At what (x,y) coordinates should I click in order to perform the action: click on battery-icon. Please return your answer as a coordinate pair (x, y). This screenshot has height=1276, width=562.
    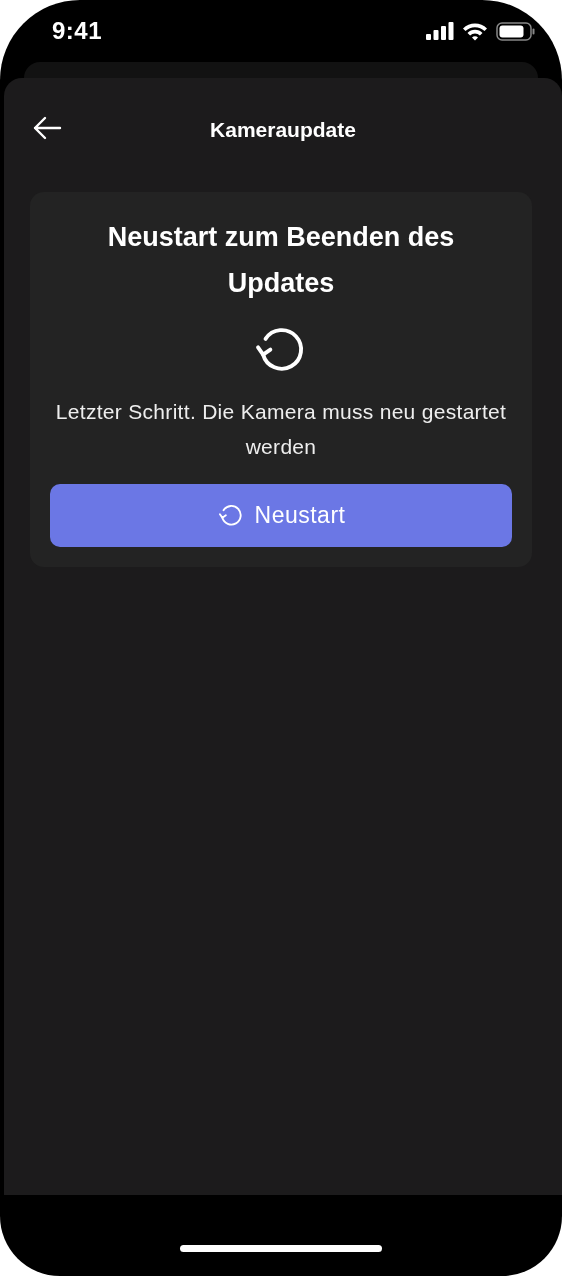
    Looking at the image, I should click on (516, 31).